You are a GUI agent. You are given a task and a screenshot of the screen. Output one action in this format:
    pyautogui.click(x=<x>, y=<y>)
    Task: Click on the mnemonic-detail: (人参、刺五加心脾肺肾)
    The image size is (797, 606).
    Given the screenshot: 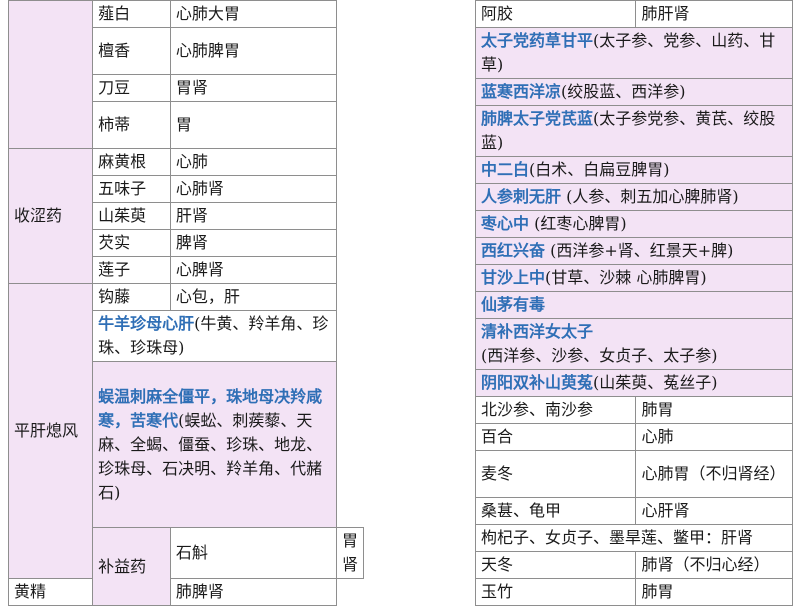 What is the action you would take?
    pyautogui.click(x=650, y=196)
    